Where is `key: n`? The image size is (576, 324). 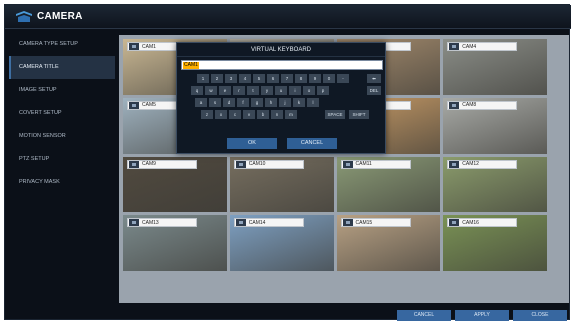 key: n is located at coordinates (277, 114).